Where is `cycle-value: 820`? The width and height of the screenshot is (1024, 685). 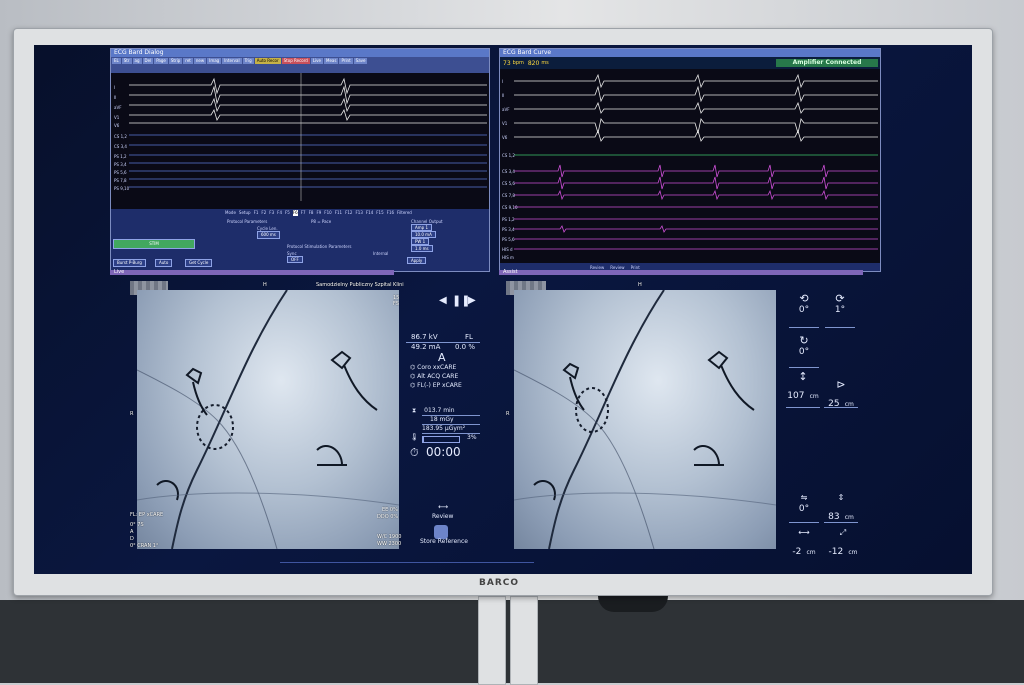 cycle-value: 820 is located at coordinates (533, 63).